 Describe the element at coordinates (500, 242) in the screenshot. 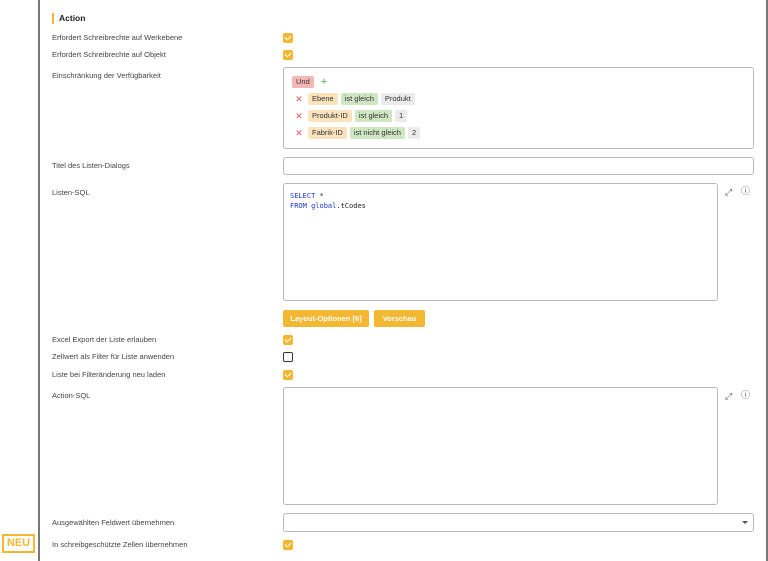

I see `list-sql-editor: SELECT * FROM global.tCodes` at that location.